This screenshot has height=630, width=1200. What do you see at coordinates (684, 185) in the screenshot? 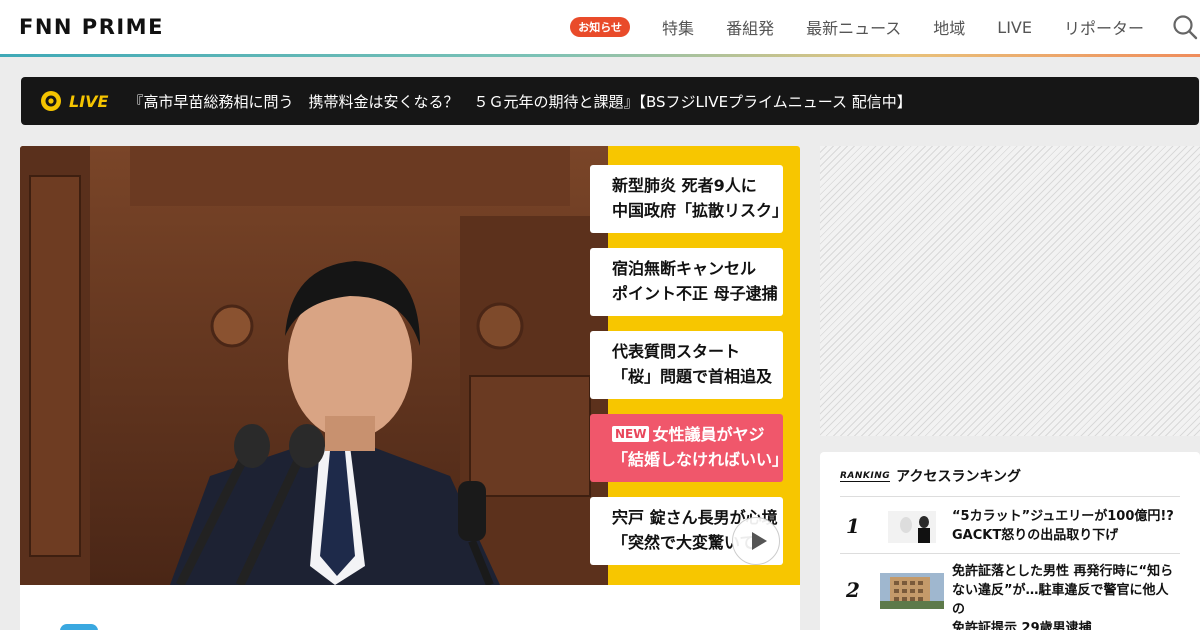
I see `headline-line: 新型肺炎 死者9人に` at bounding box center [684, 185].